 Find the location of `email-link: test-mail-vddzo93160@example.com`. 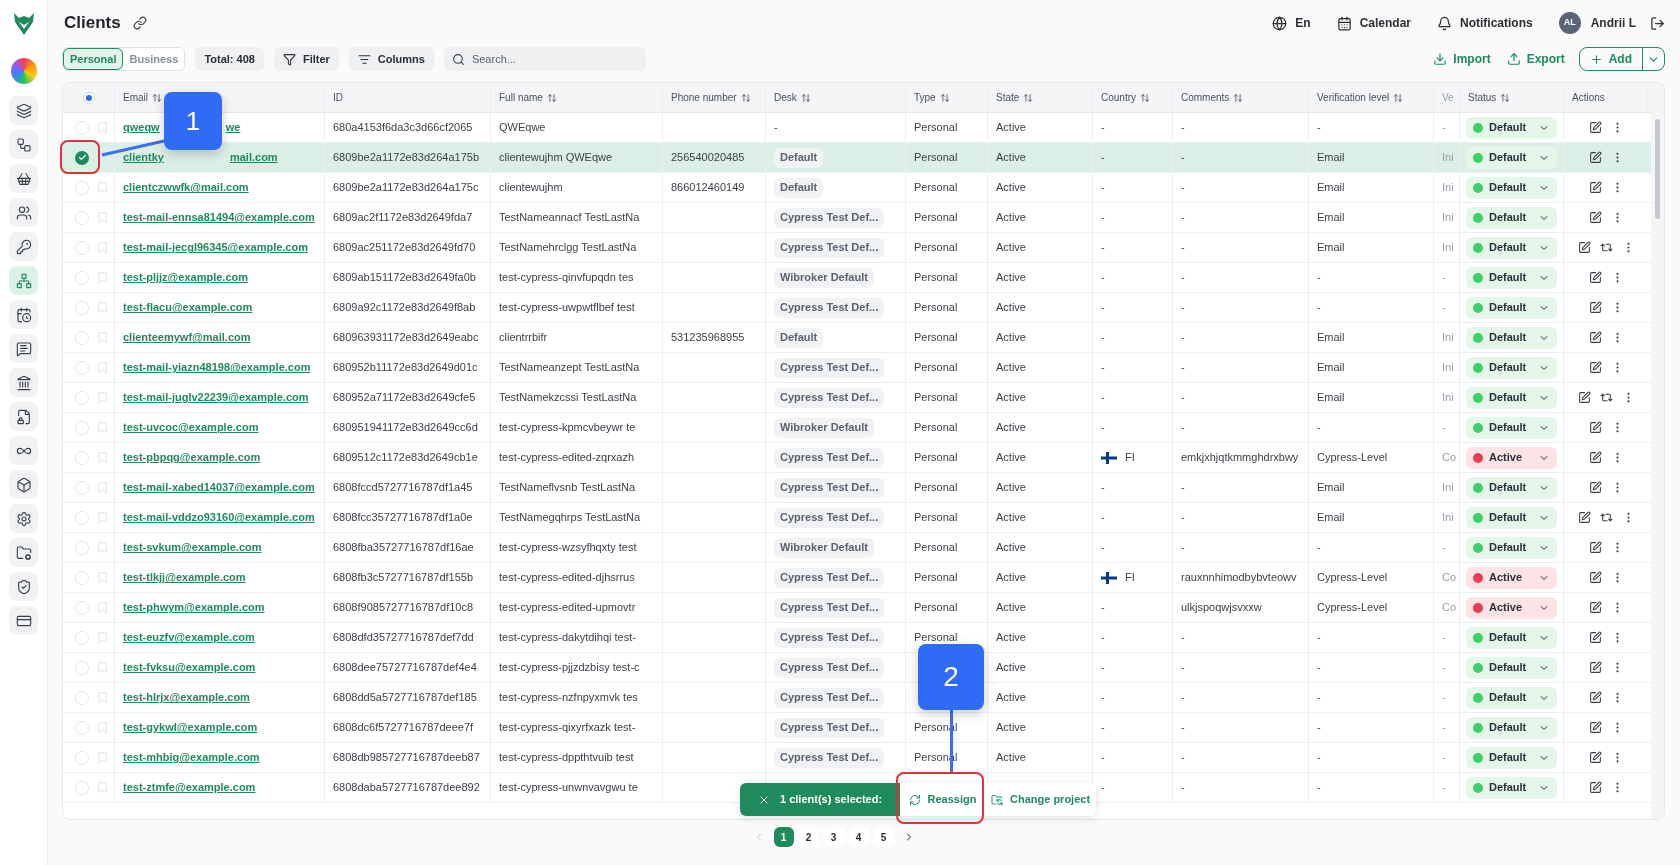

email-link: test-mail-vddzo93160@example.com is located at coordinates (219, 517).